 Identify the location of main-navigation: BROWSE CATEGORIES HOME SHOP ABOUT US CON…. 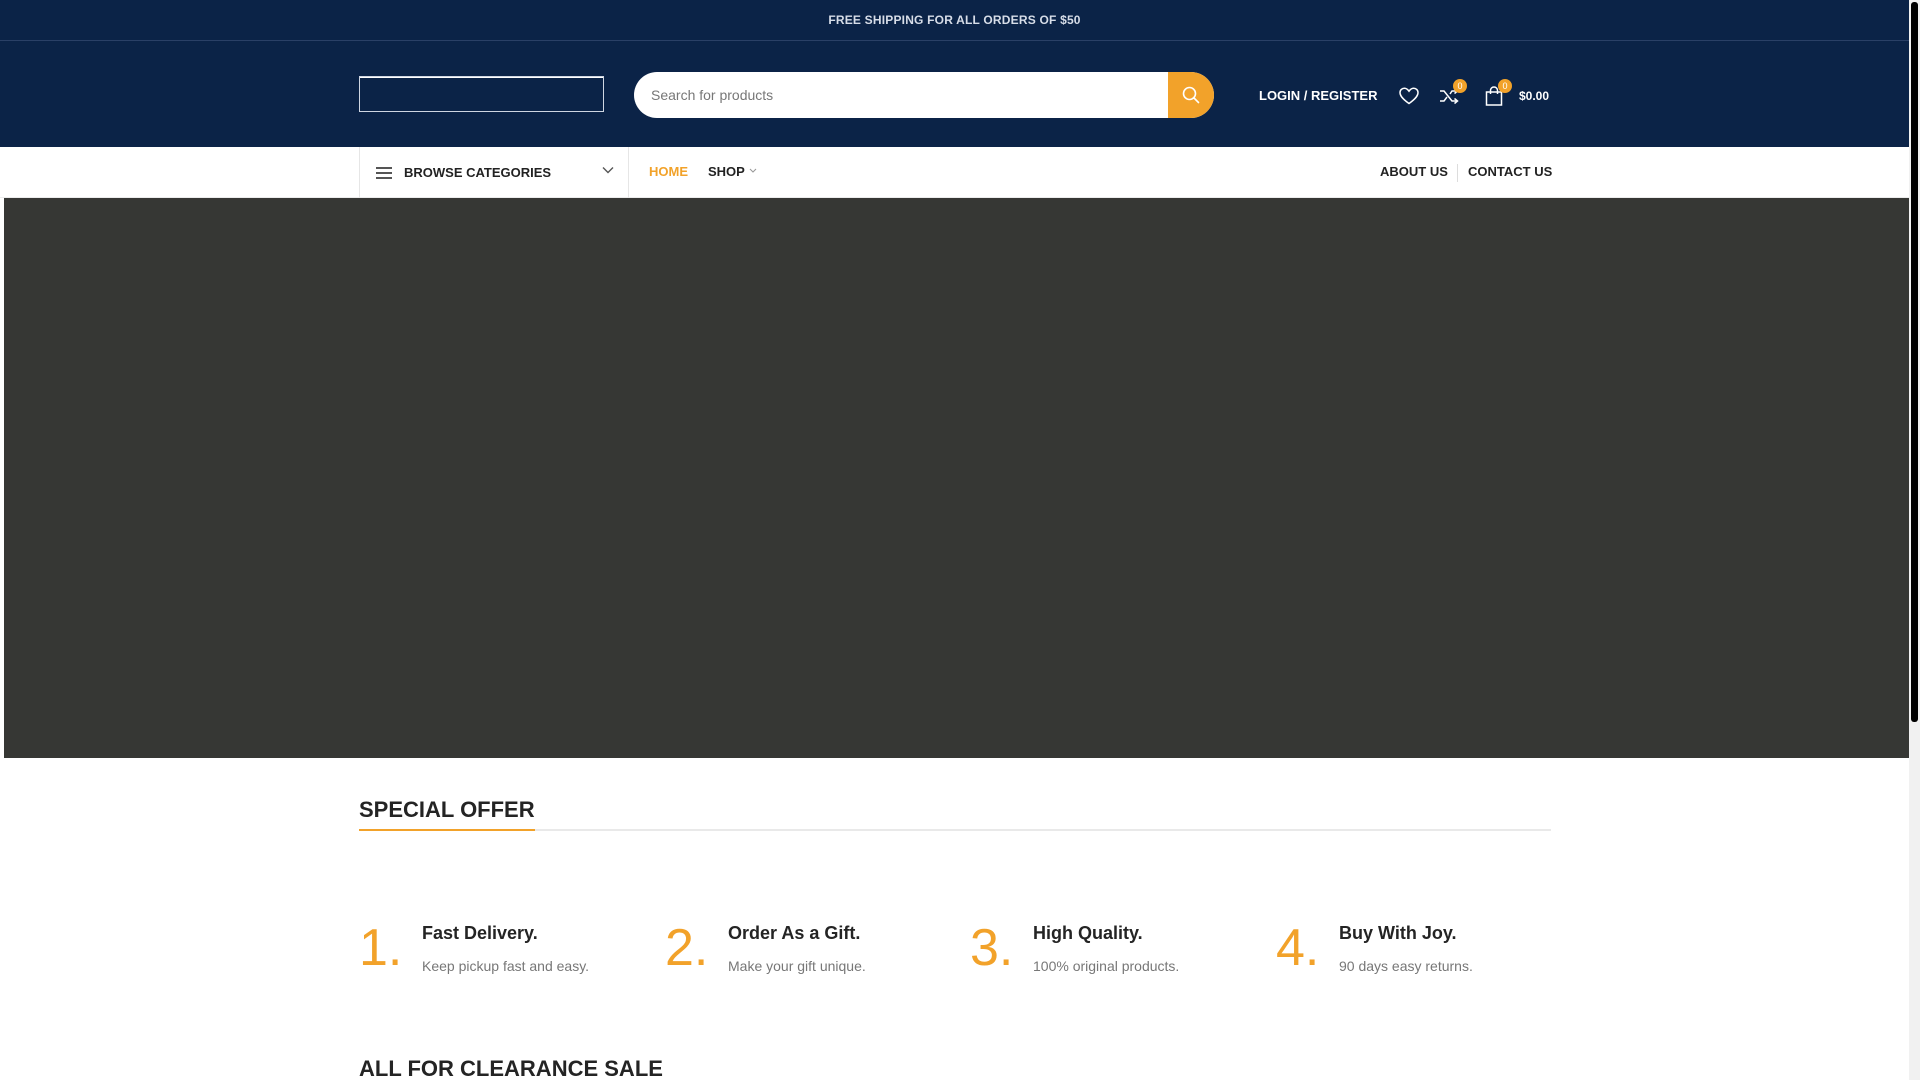
(954, 172).